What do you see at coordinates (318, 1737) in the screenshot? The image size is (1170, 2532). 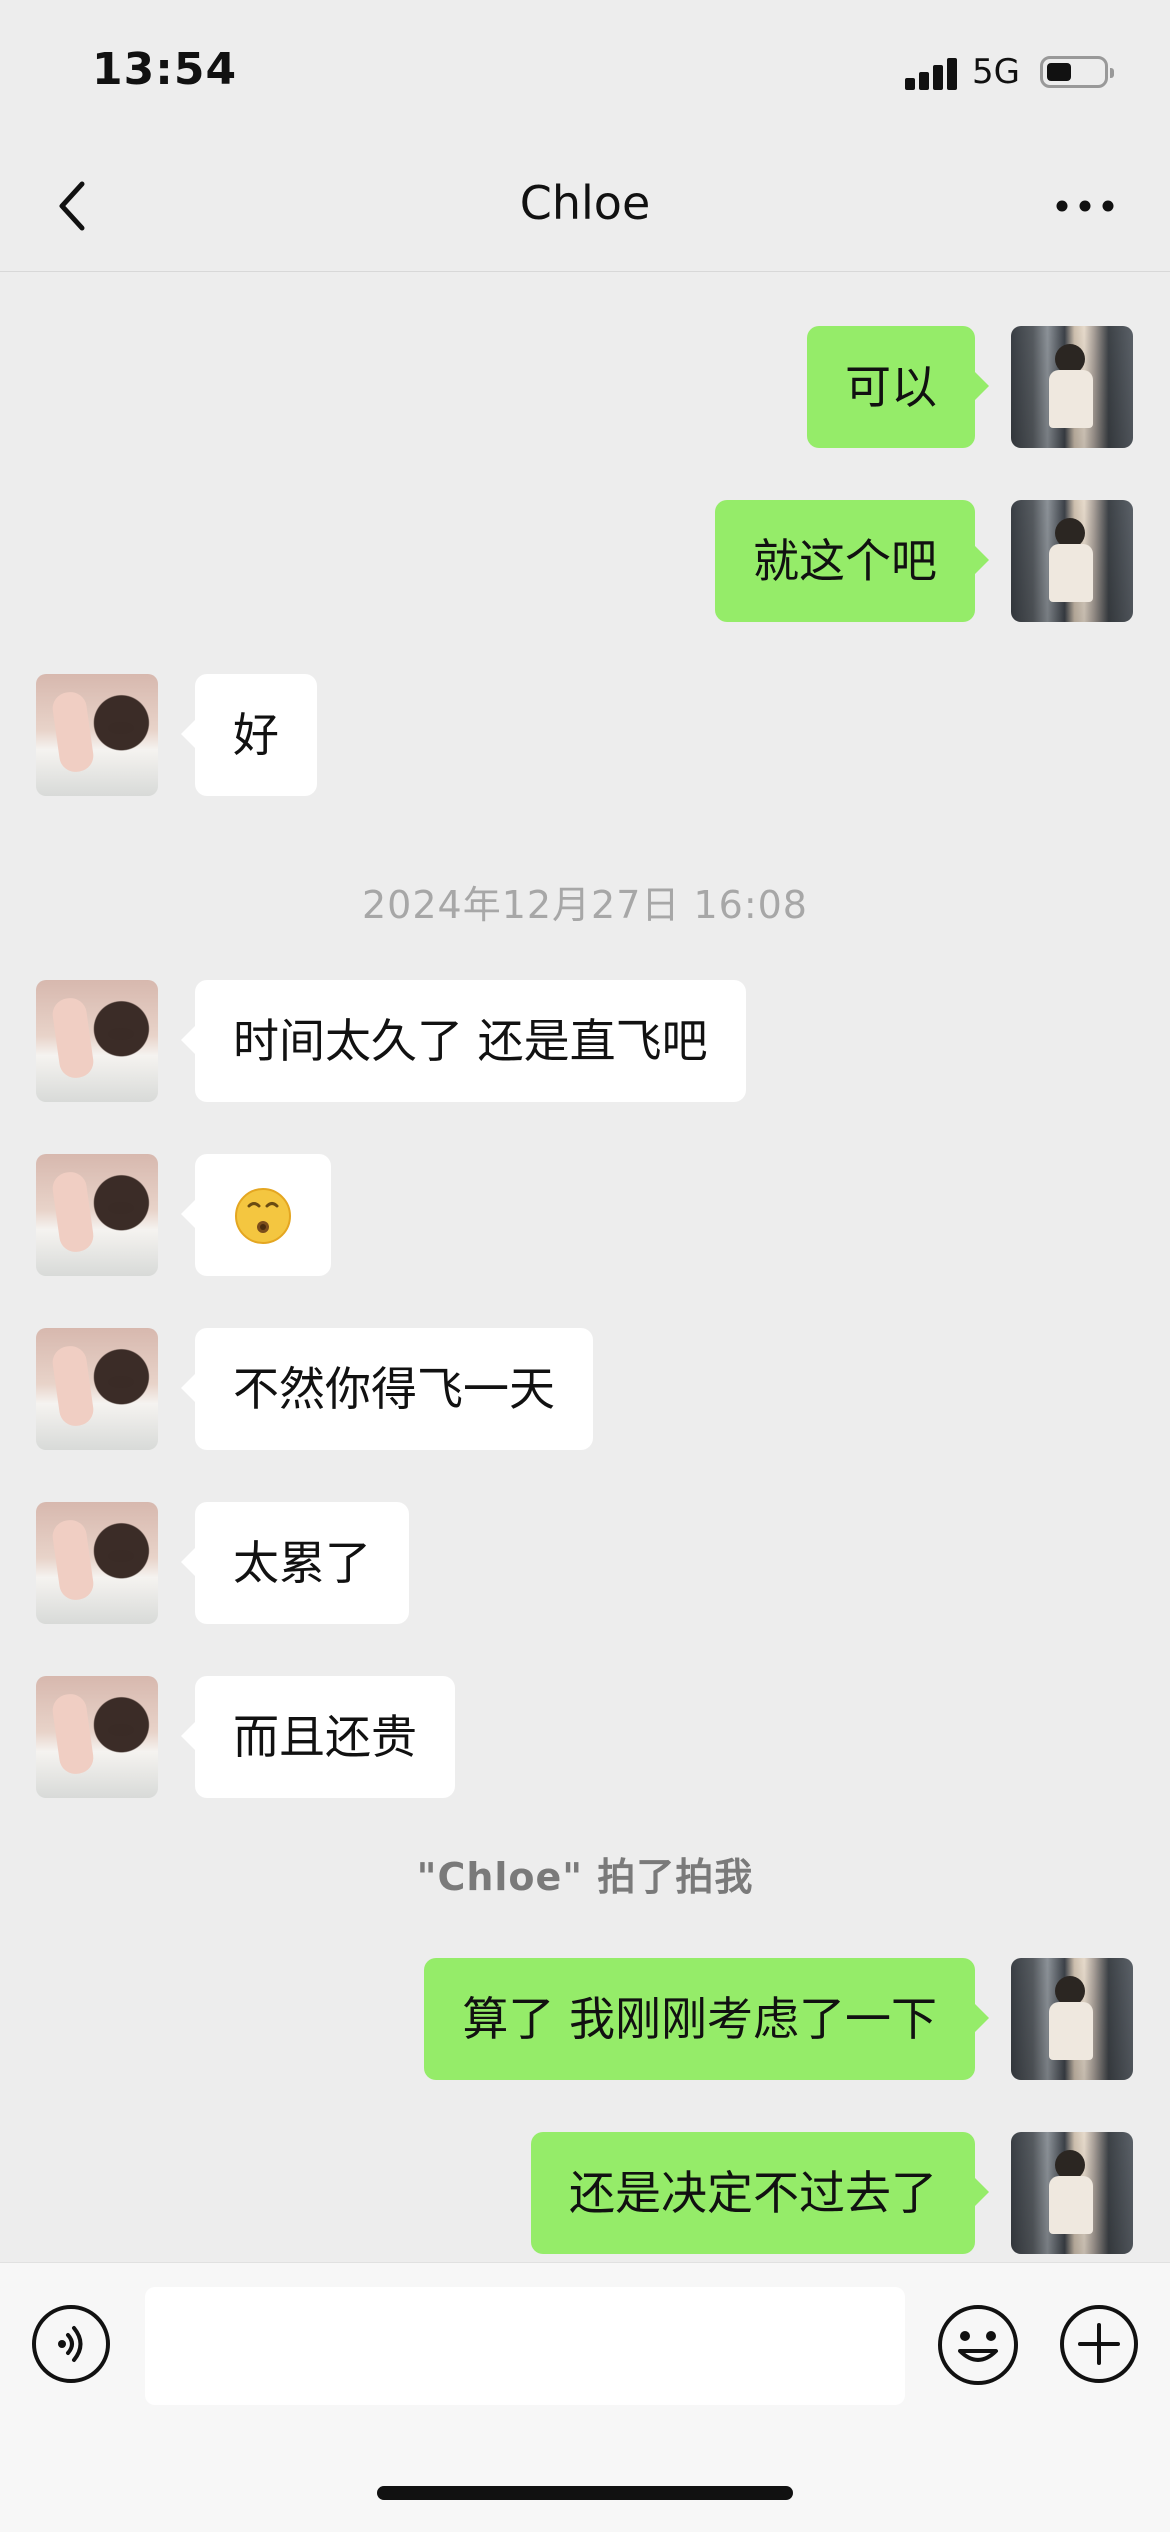 I see `message-bubble-received: 而且还贵` at bounding box center [318, 1737].